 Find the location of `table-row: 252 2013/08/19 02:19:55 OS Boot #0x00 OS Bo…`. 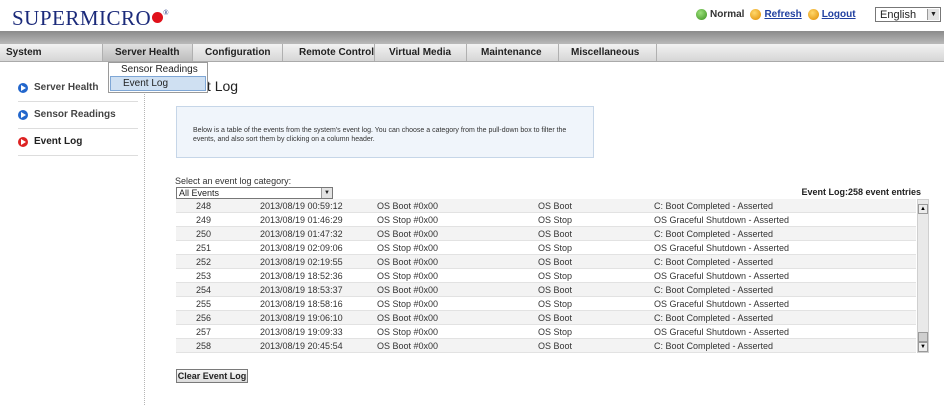

table-row: 252 2013/08/19 02:19:55 OS Boot #0x00 OS Bo… is located at coordinates (546, 262).